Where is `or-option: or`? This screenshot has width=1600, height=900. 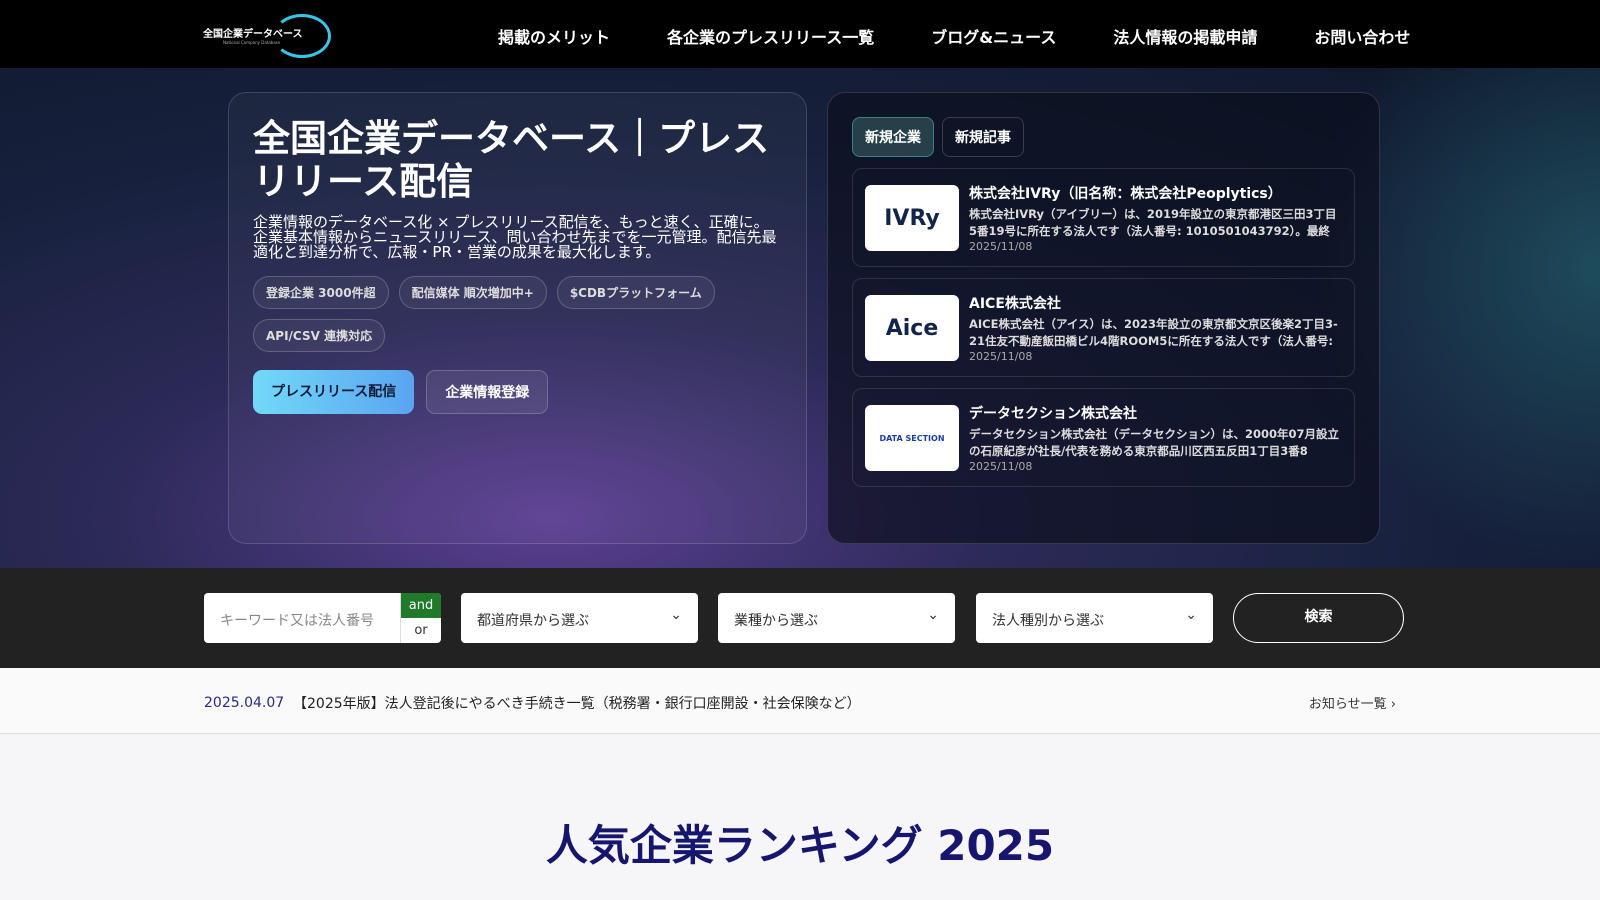
or-option: or is located at coordinates (421, 630).